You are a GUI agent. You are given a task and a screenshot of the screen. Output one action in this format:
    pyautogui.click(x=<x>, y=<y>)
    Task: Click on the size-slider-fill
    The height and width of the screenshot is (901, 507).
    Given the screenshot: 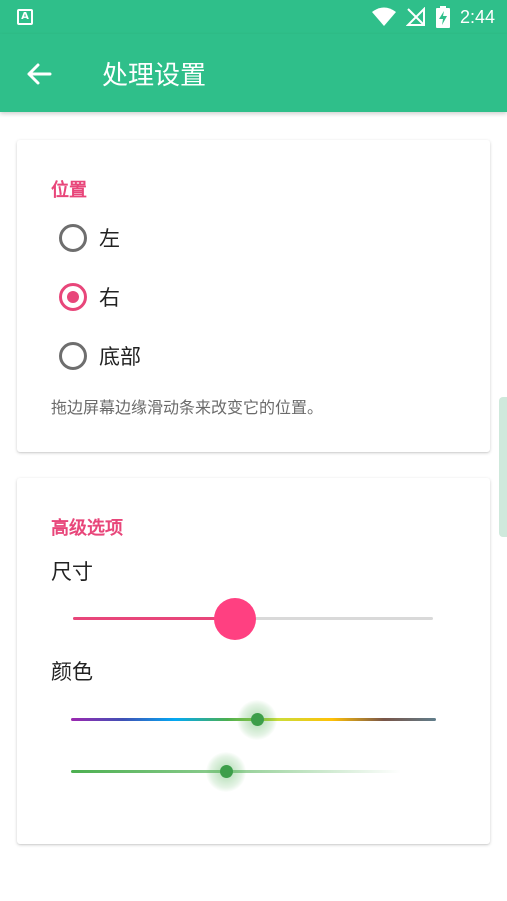 What is the action you would take?
    pyautogui.click(x=154, y=618)
    